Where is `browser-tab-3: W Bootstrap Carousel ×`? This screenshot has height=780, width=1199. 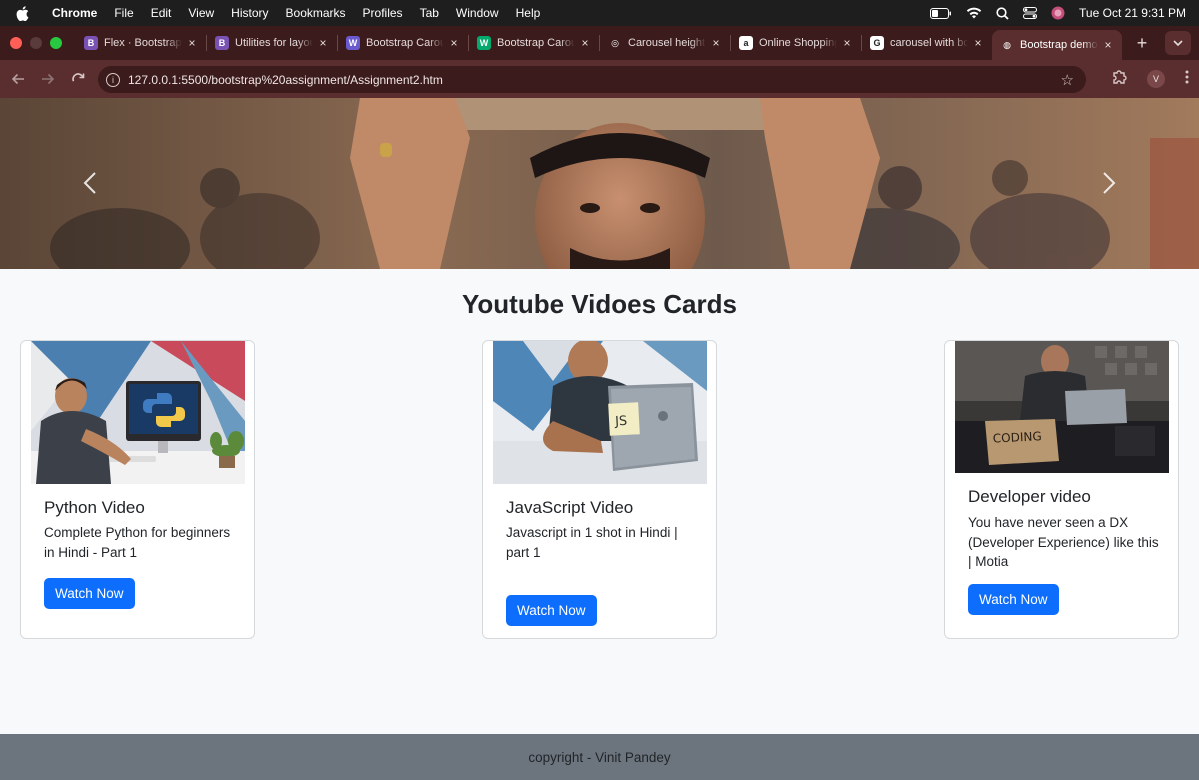
browser-tab-3: W Bootstrap Carousel × is located at coordinates (403, 43).